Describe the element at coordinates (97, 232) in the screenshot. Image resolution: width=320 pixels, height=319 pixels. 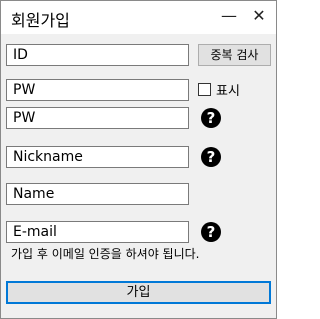
I see `email-input` at that location.